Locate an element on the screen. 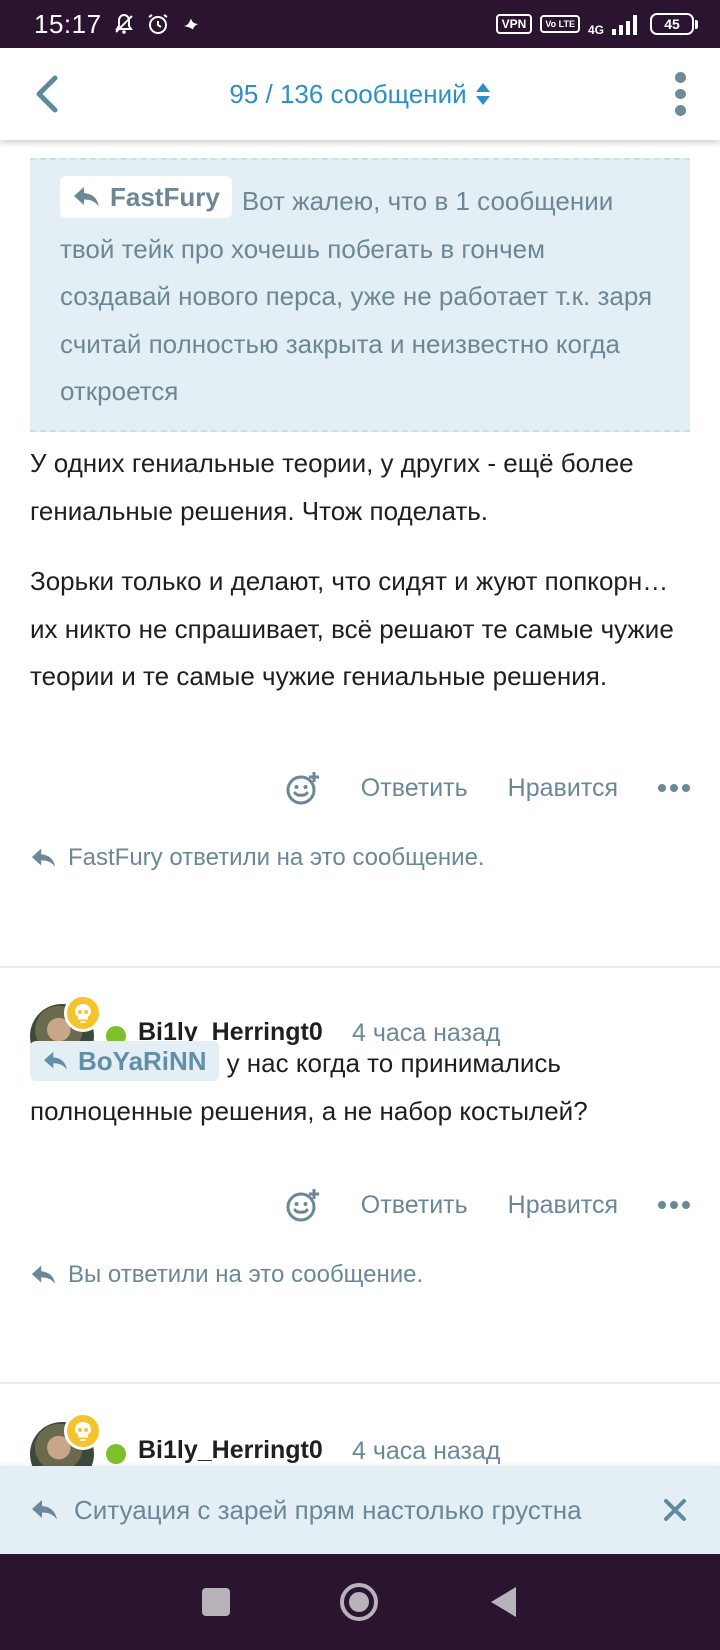  bird-icon is located at coordinates (190, 24).